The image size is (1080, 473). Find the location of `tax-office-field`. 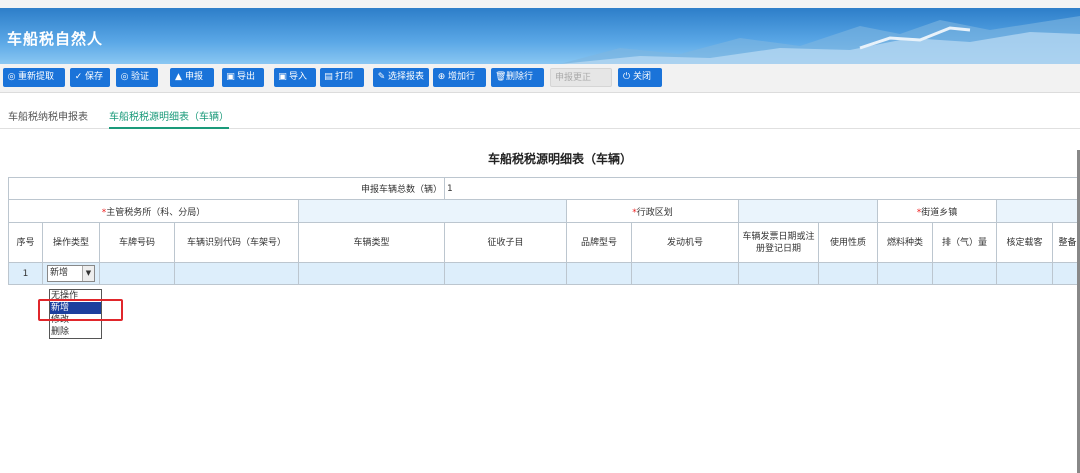

tax-office-field is located at coordinates (432, 211).